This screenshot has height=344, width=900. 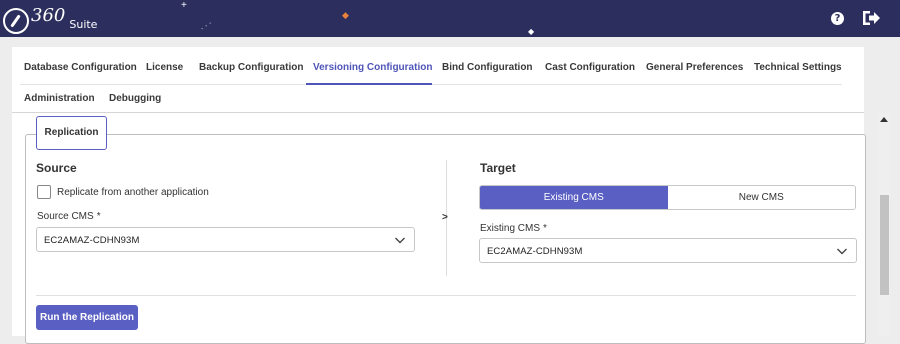 I want to click on question-circle-icon: ?, so click(x=837, y=18).